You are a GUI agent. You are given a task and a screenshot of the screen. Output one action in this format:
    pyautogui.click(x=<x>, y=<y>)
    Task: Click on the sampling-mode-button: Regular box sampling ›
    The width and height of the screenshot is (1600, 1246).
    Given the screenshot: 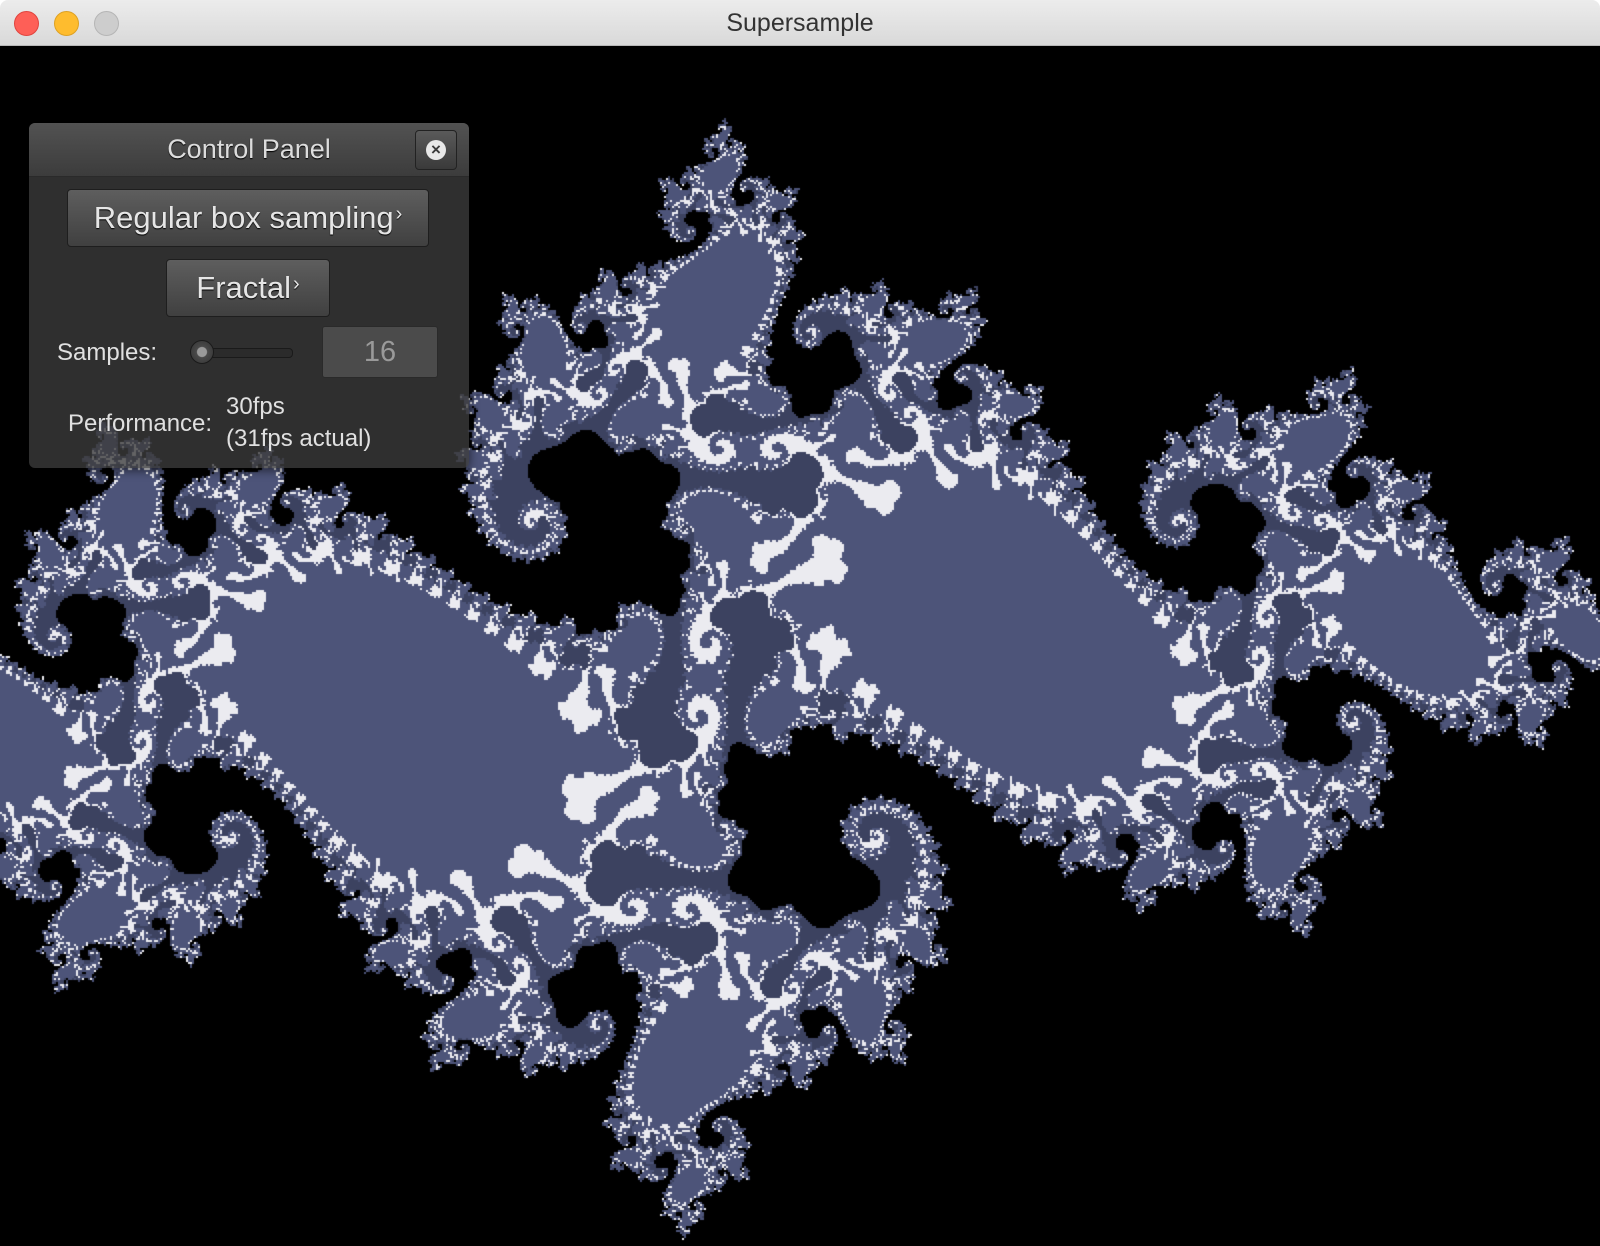 What is the action you would take?
    pyautogui.click(x=248, y=218)
    